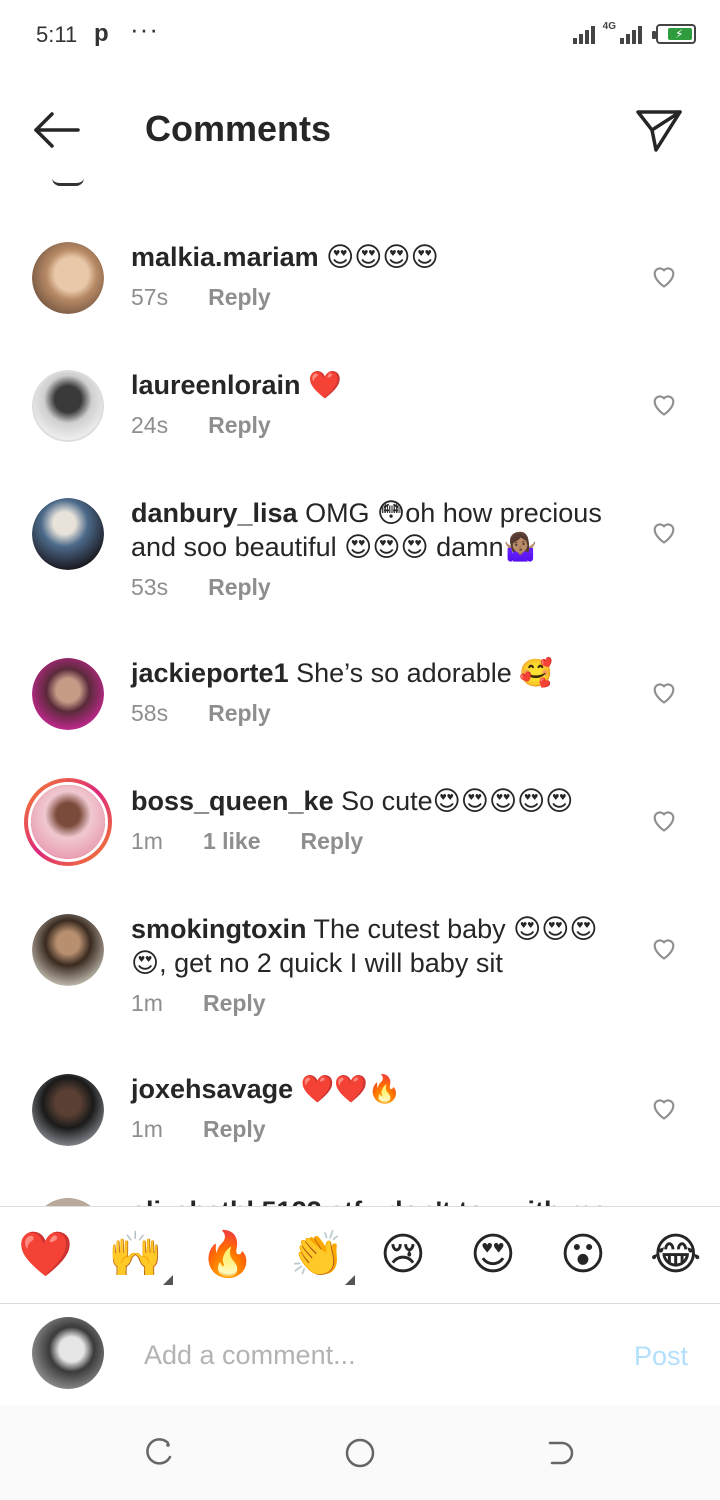  I want to click on comment-username: laureenlorain, so click(216, 385).